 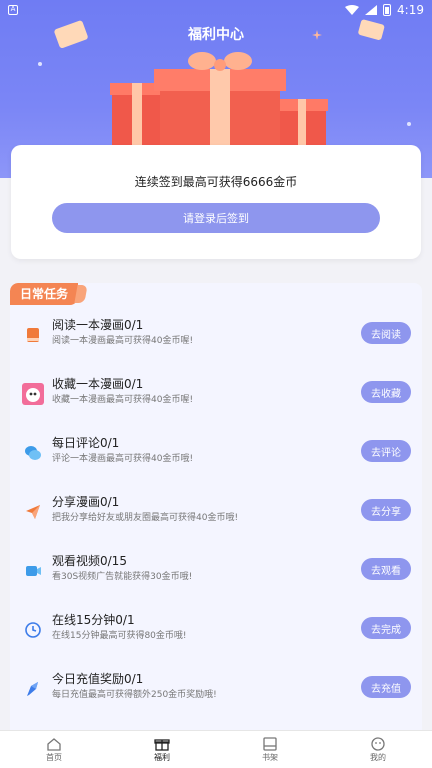 I want to click on bookmark-avatar-icon, so click(x=33, y=394).